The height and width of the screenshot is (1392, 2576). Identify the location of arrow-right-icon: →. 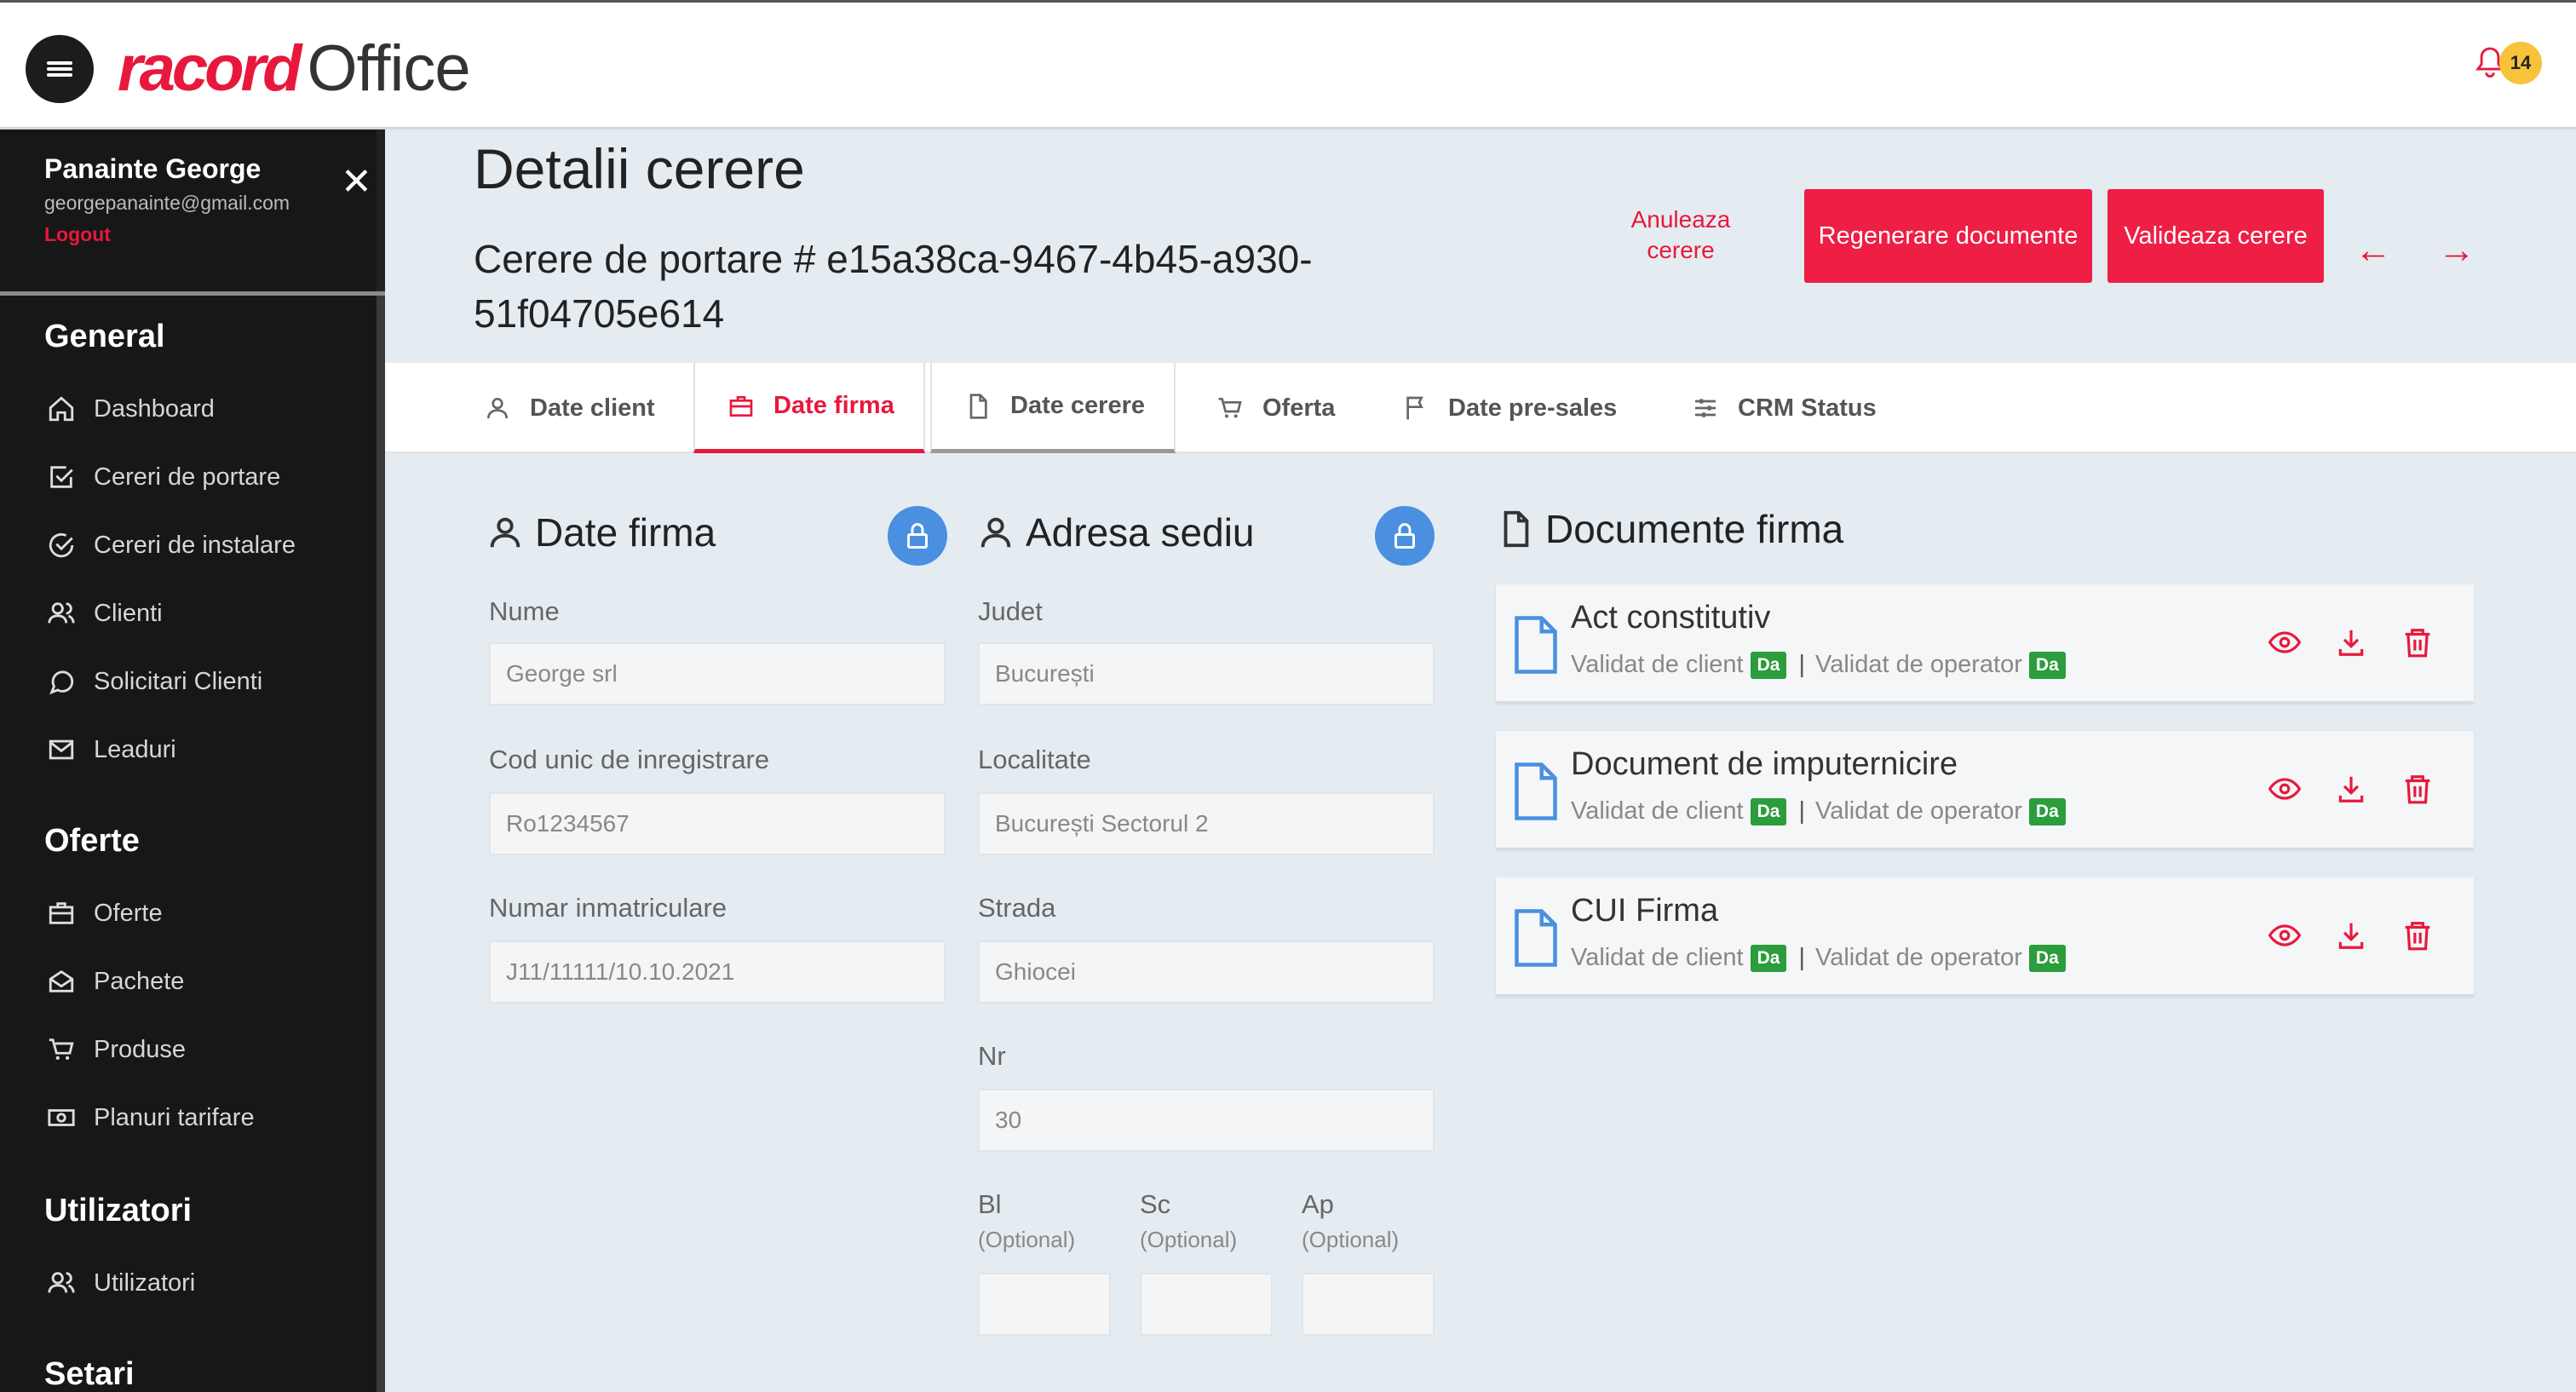
(2456, 251).